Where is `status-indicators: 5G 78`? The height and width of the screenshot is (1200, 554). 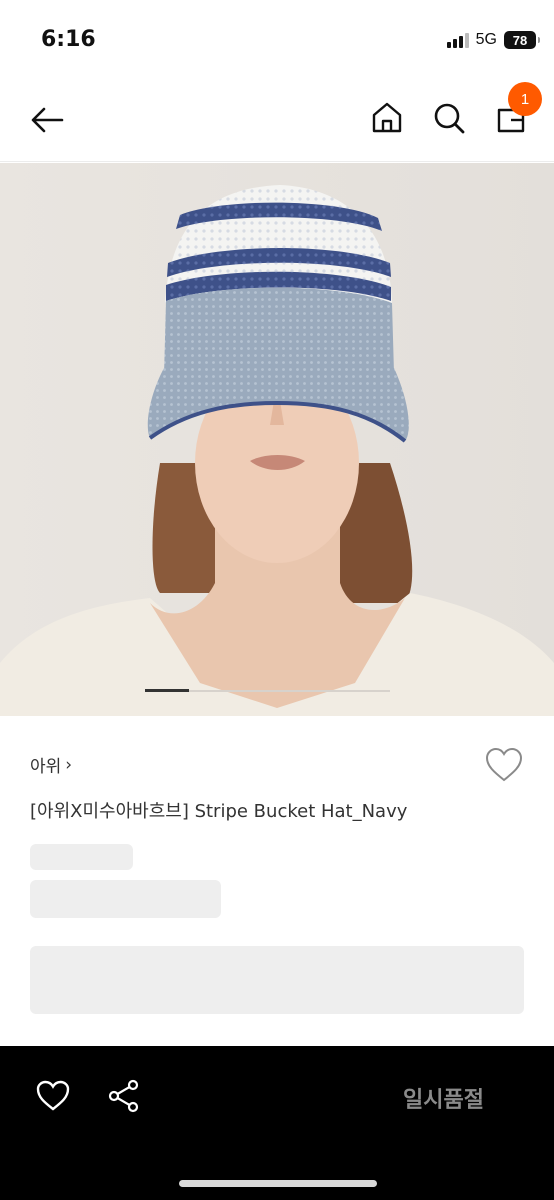 status-indicators: 5G 78 is located at coordinates (493, 40).